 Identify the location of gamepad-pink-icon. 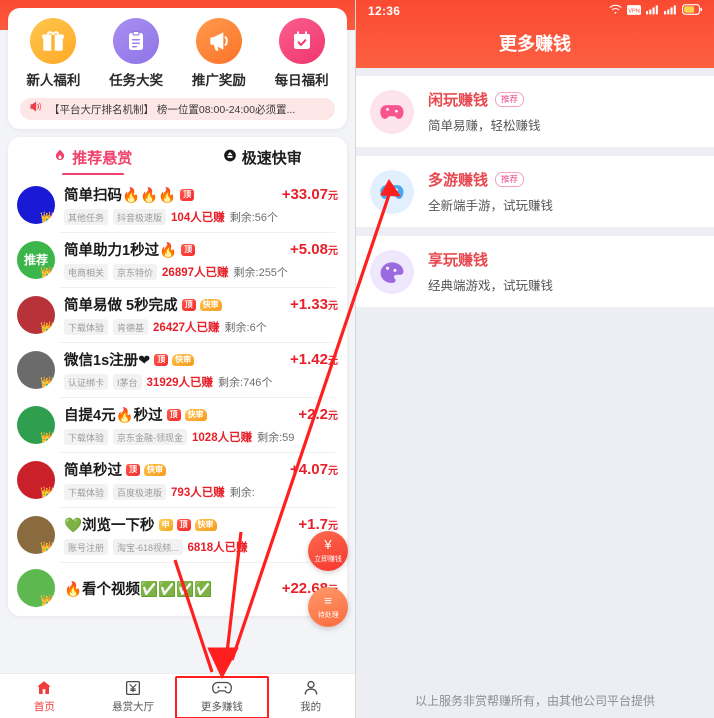
(392, 111).